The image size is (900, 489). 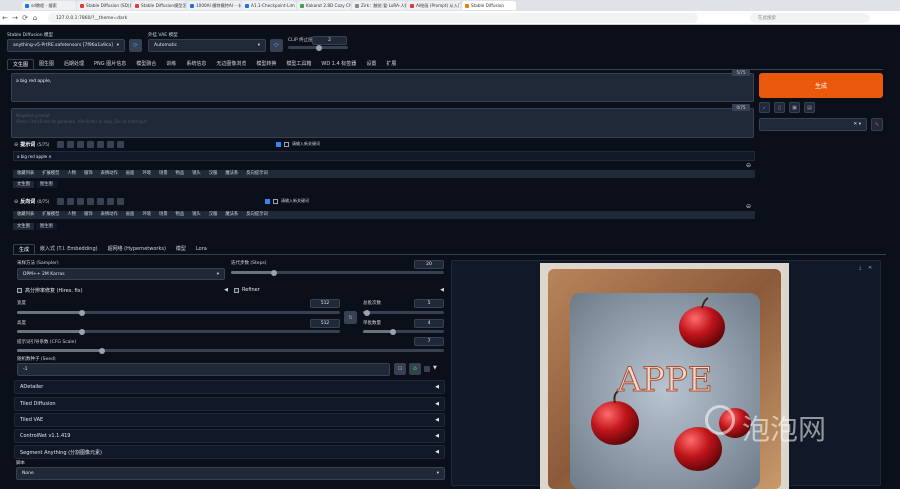 What do you see at coordinates (373, 18) in the screenshot?
I see `address-bar: 127.0.0.1:7860/?__theme=dark` at bounding box center [373, 18].